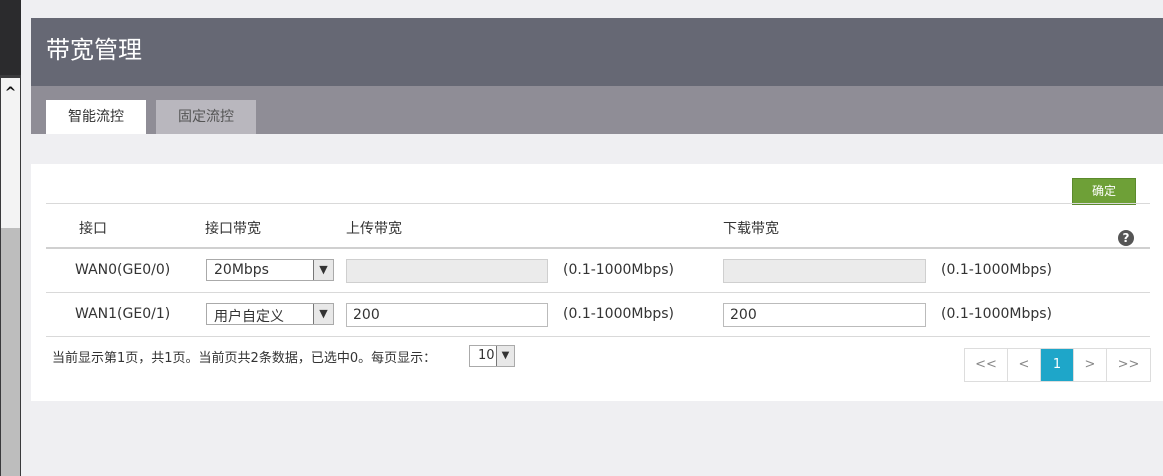 This screenshot has height=476, width=1163. Describe the element at coordinates (486, 355) in the screenshot. I see `page-size-value: 10` at that location.